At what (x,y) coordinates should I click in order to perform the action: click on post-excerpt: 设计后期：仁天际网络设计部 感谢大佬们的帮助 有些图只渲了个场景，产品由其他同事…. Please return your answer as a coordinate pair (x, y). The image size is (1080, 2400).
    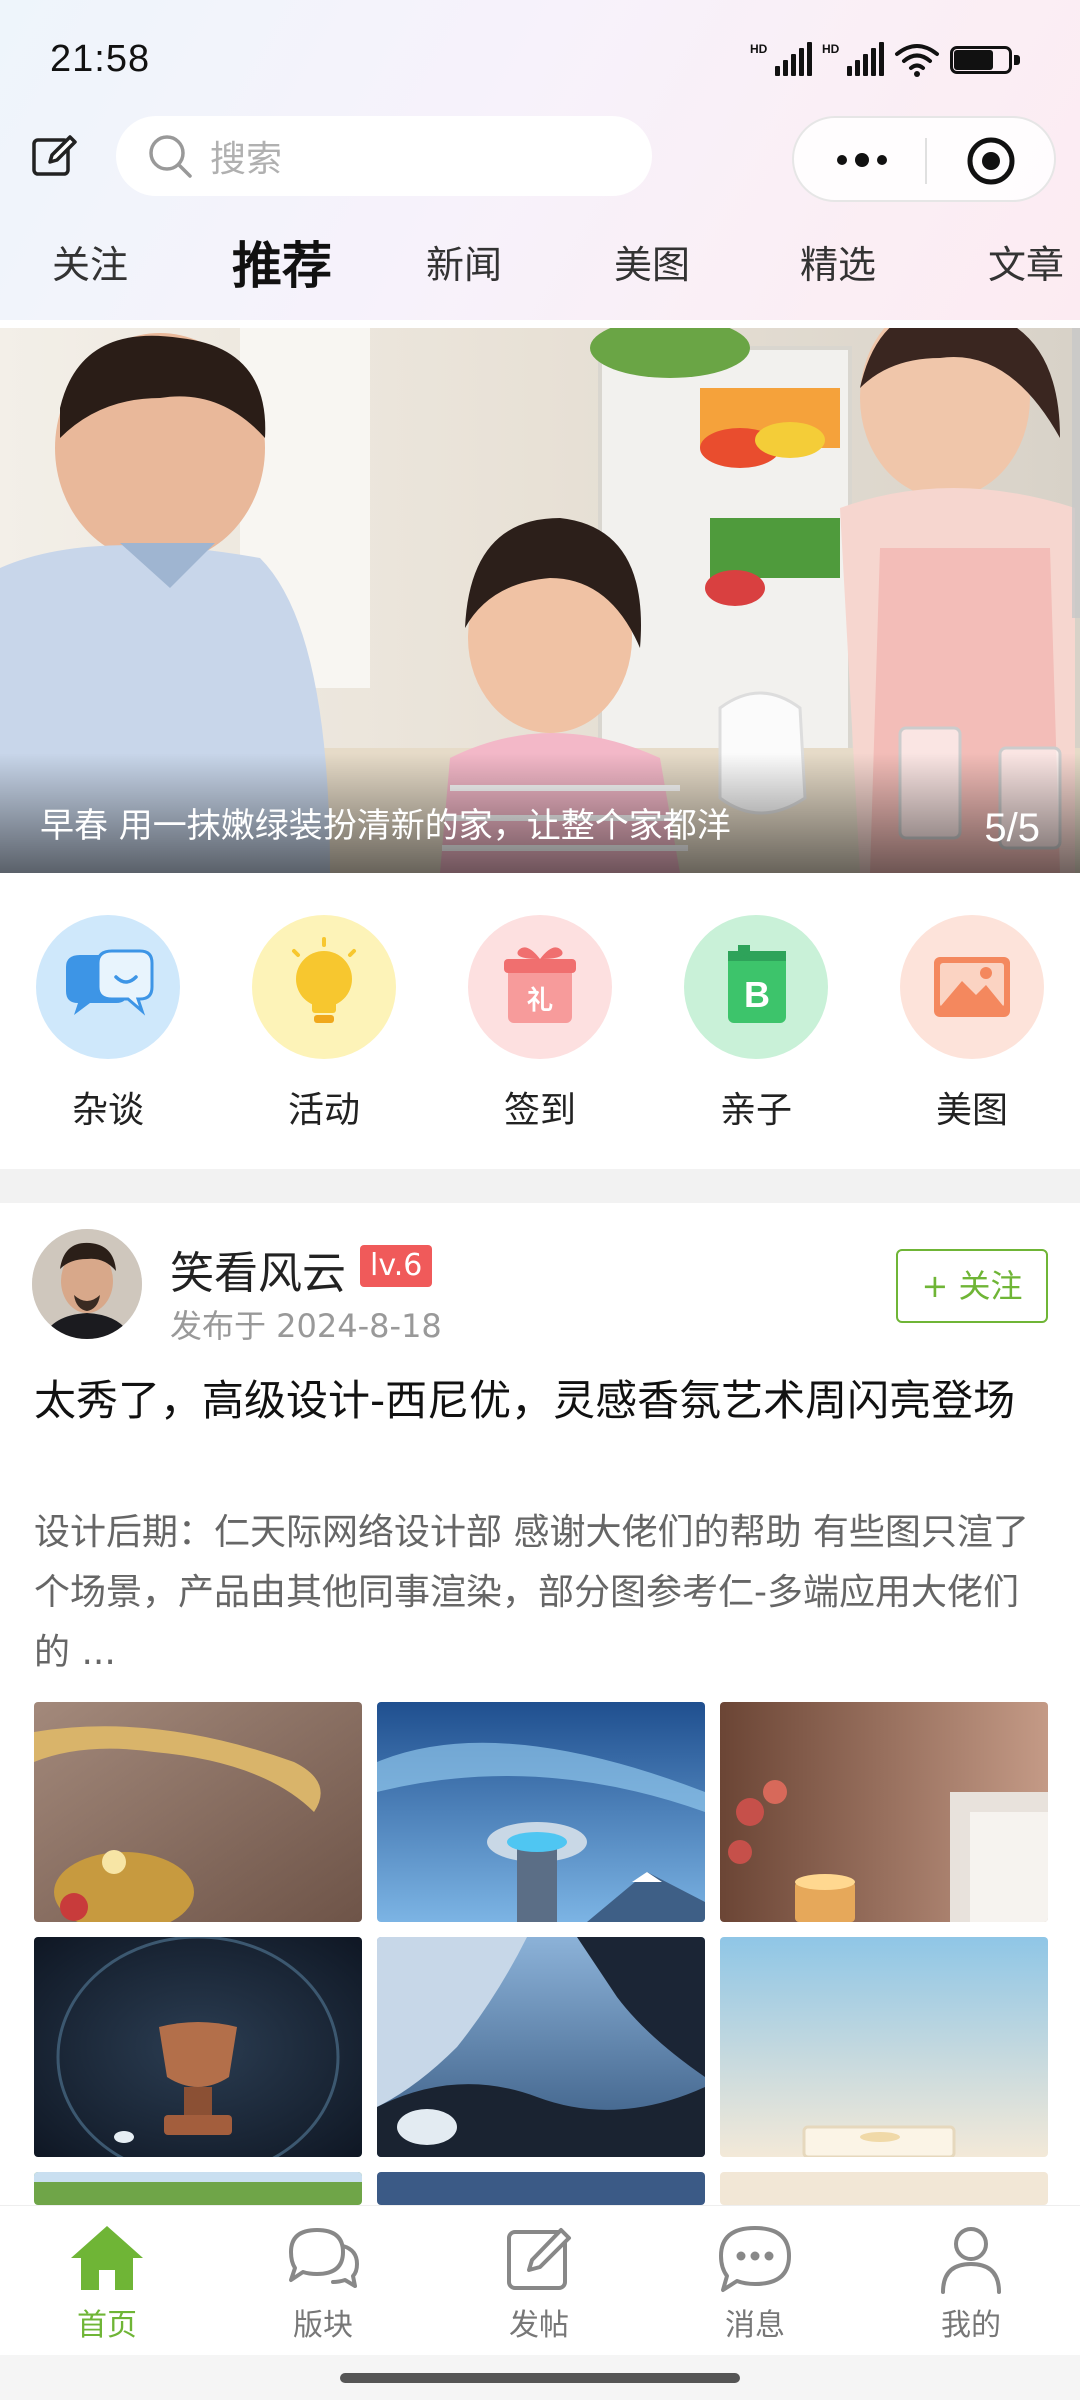
    Looking at the image, I should click on (531, 1592).